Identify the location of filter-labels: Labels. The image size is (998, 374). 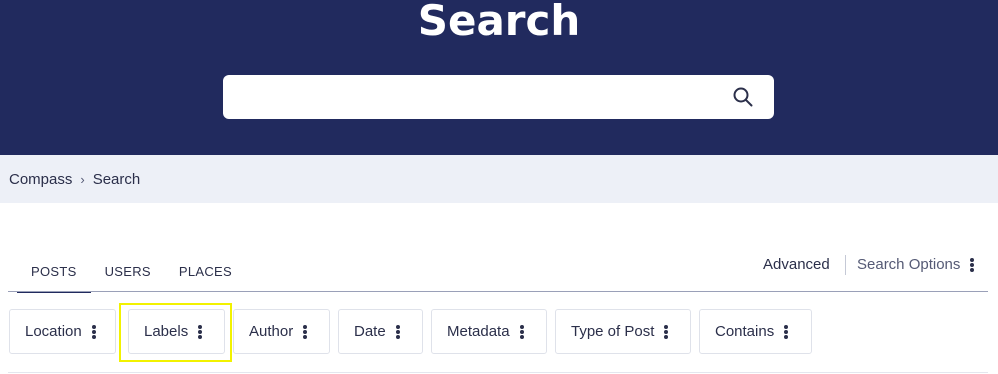
(176, 331).